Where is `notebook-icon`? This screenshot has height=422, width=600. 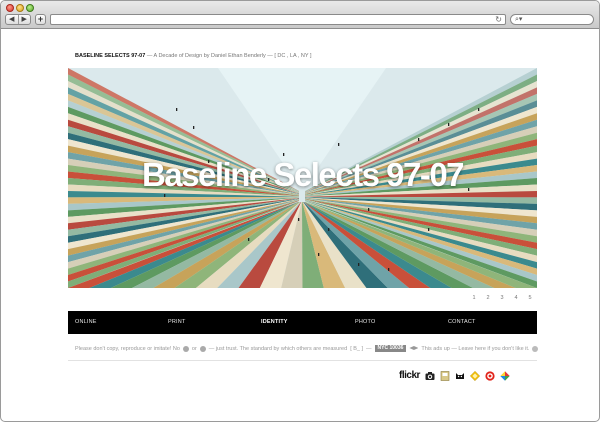 notebook-icon is located at coordinates (445, 375).